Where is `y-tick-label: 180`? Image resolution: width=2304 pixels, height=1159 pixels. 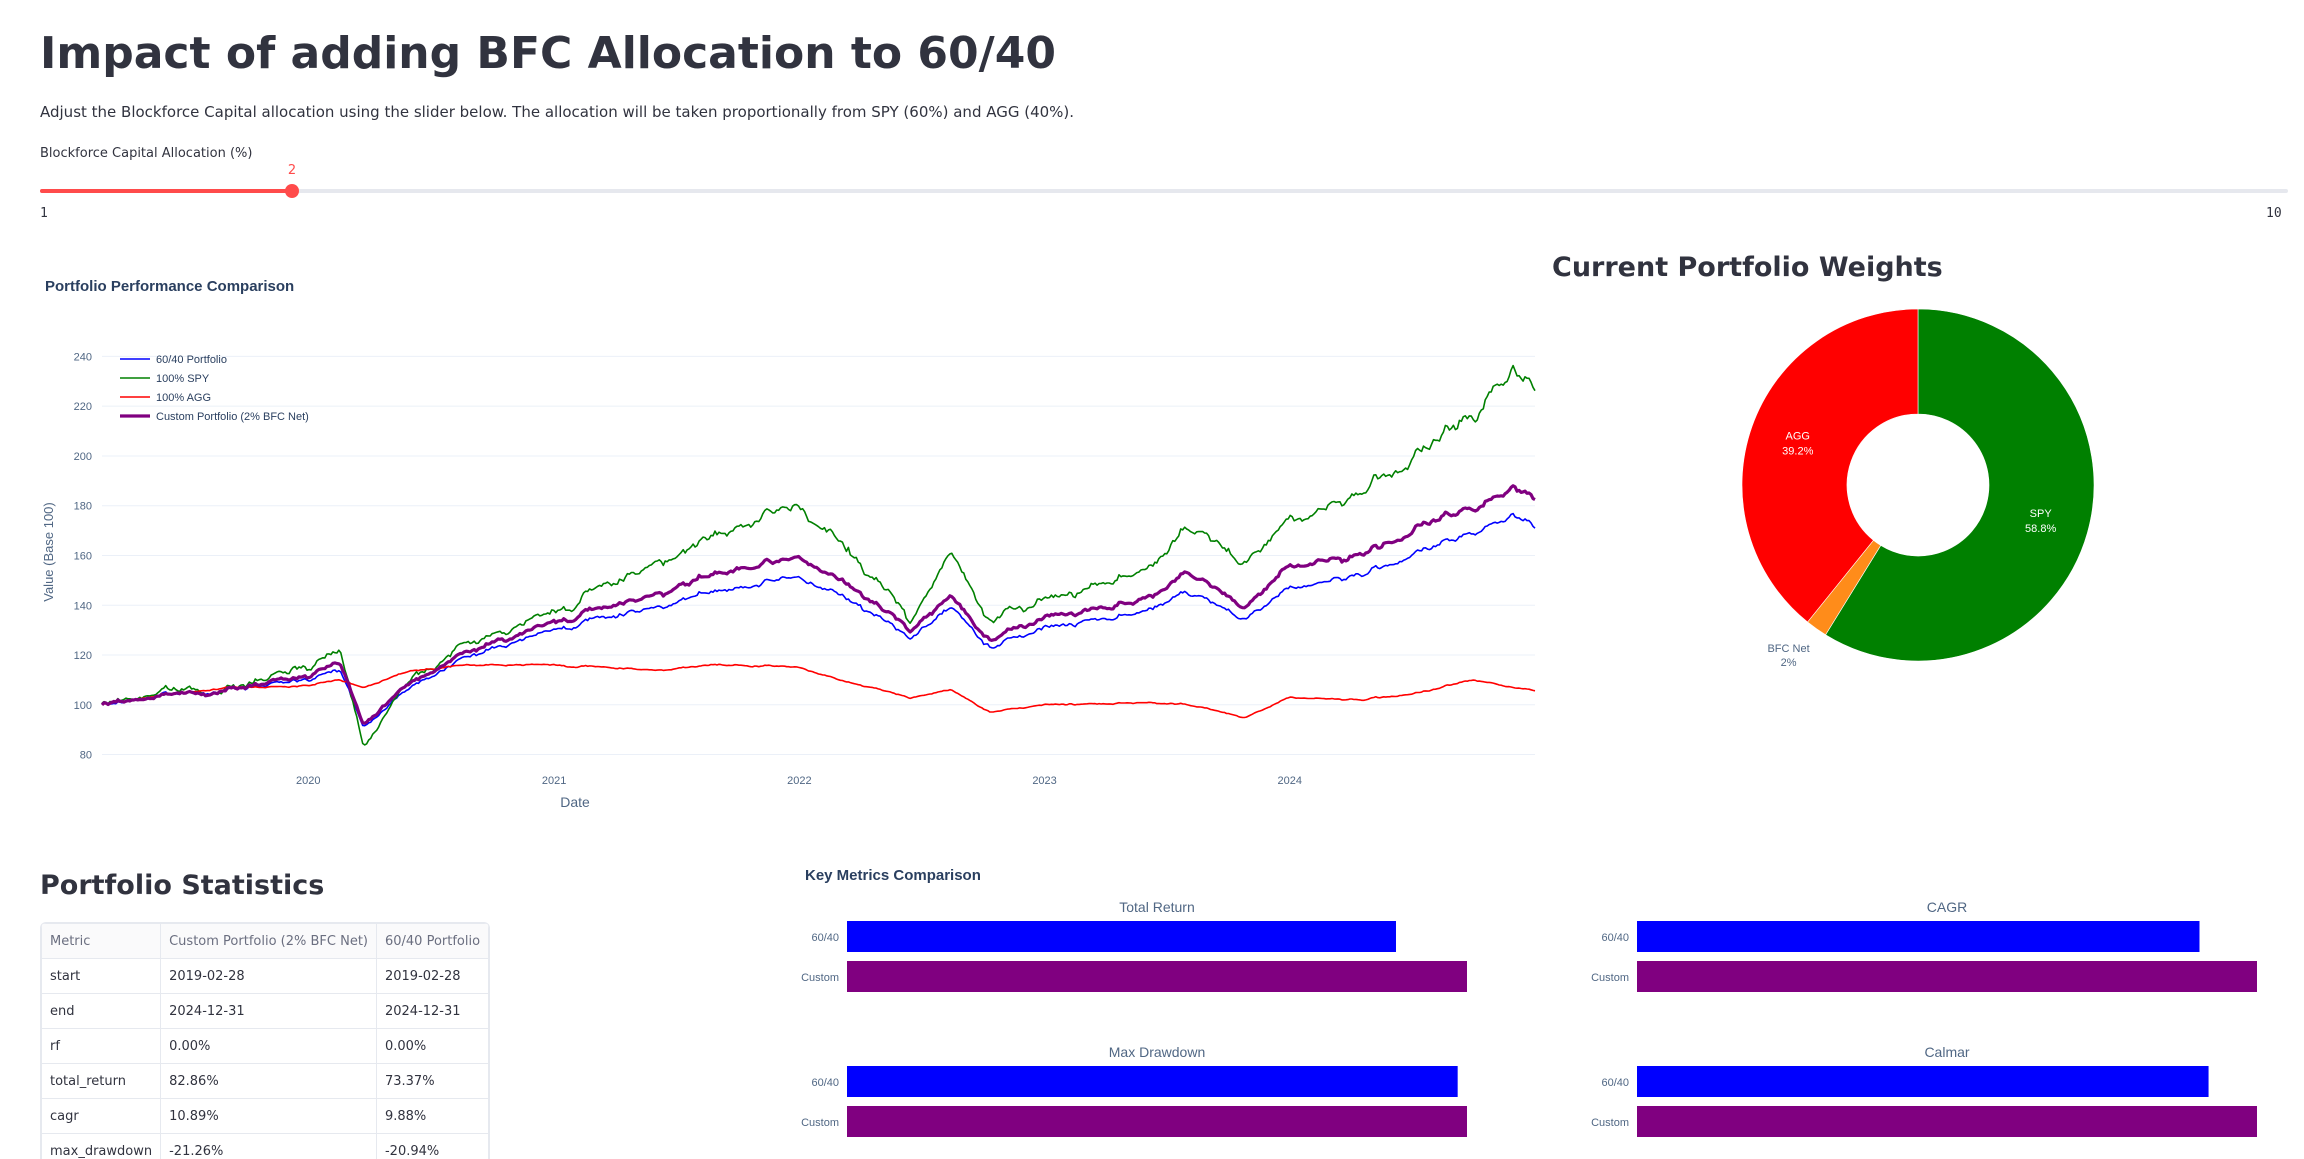 y-tick-label: 180 is located at coordinates (83, 507).